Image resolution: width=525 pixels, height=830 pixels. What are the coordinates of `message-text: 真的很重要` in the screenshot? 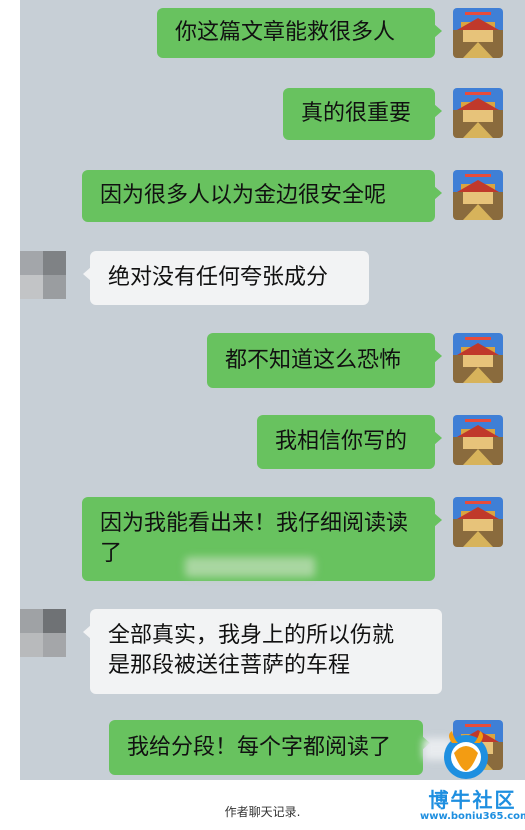 It's located at (356, 113).